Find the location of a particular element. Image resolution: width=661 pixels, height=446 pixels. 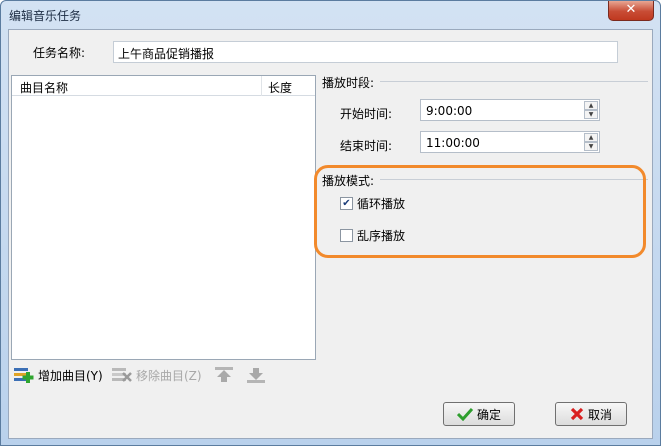

move-up-button is located at coordinates (224, 375).